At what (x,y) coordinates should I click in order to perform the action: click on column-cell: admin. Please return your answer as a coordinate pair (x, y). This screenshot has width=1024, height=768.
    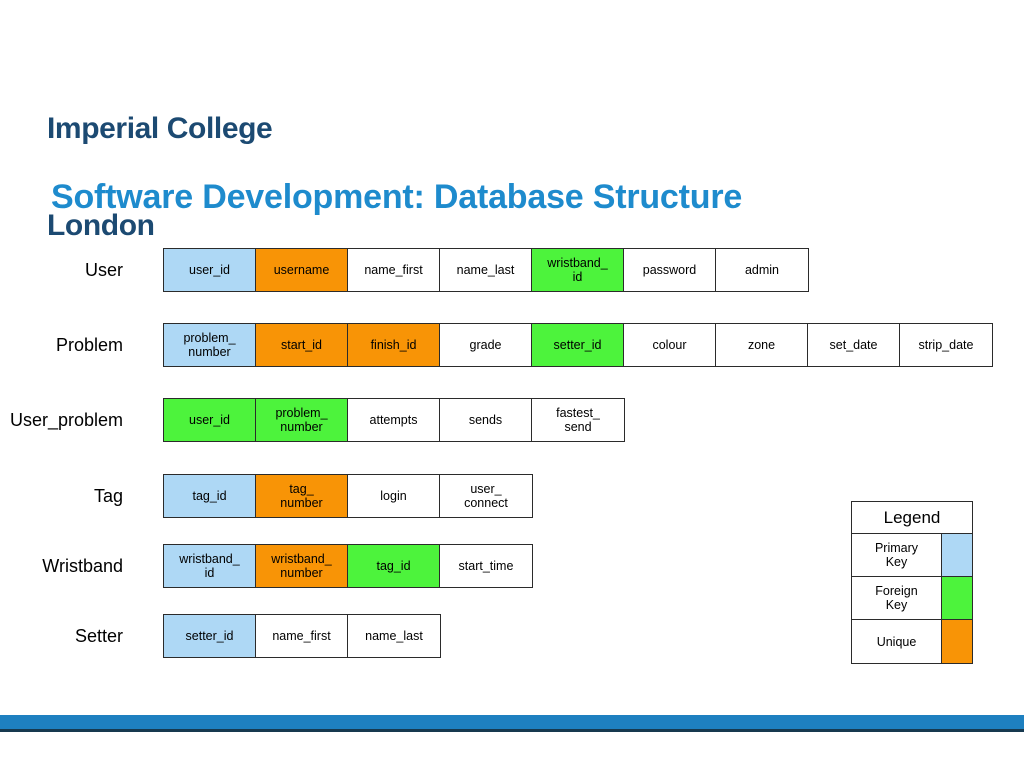
    Looking at the image, I should click on (762, 270).